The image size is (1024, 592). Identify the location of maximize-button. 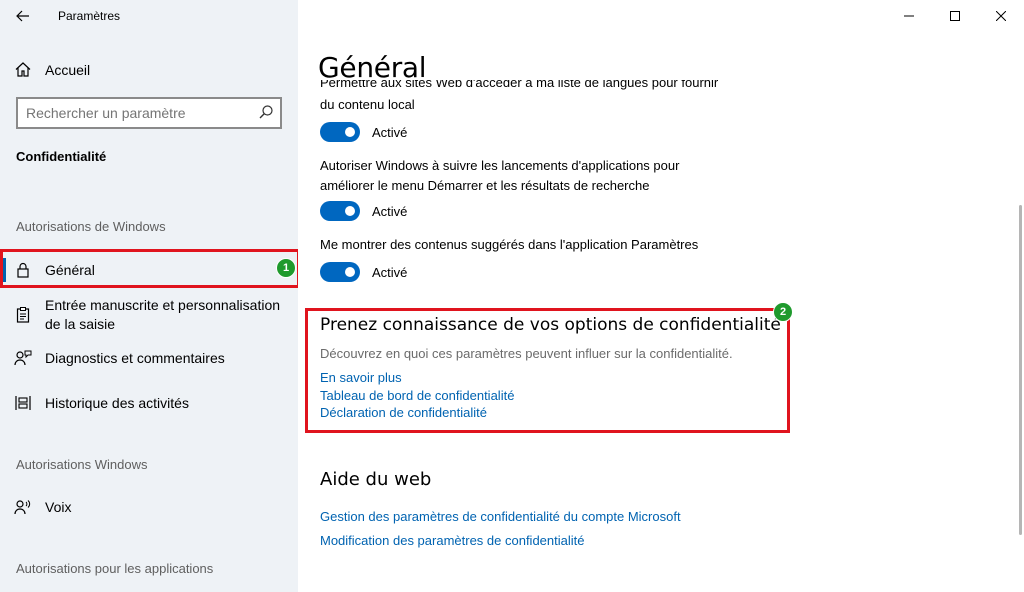
(955, 16).